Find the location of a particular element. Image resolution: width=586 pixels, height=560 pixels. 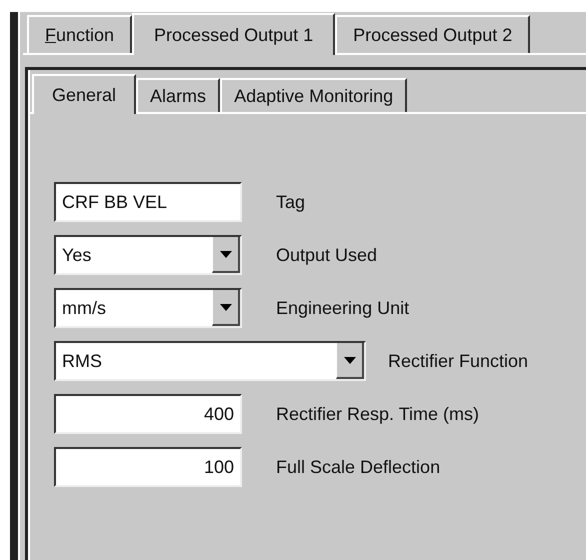

tab: Function is located at coordinates (79, 34).